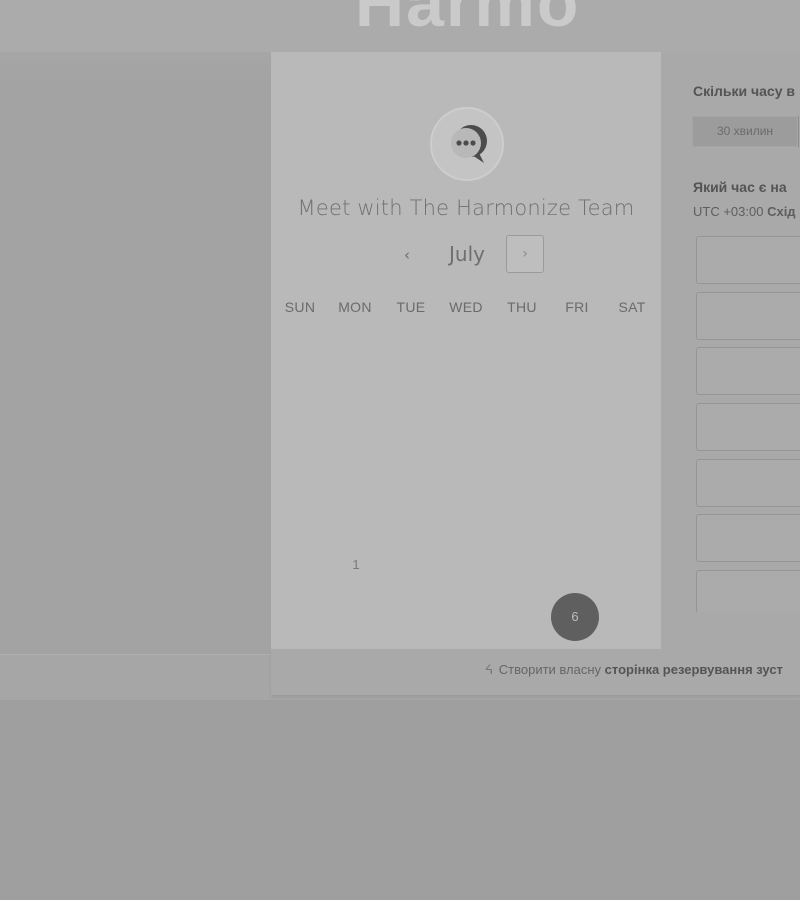  I want to click on weekday-label: WED, so click(466, 307).